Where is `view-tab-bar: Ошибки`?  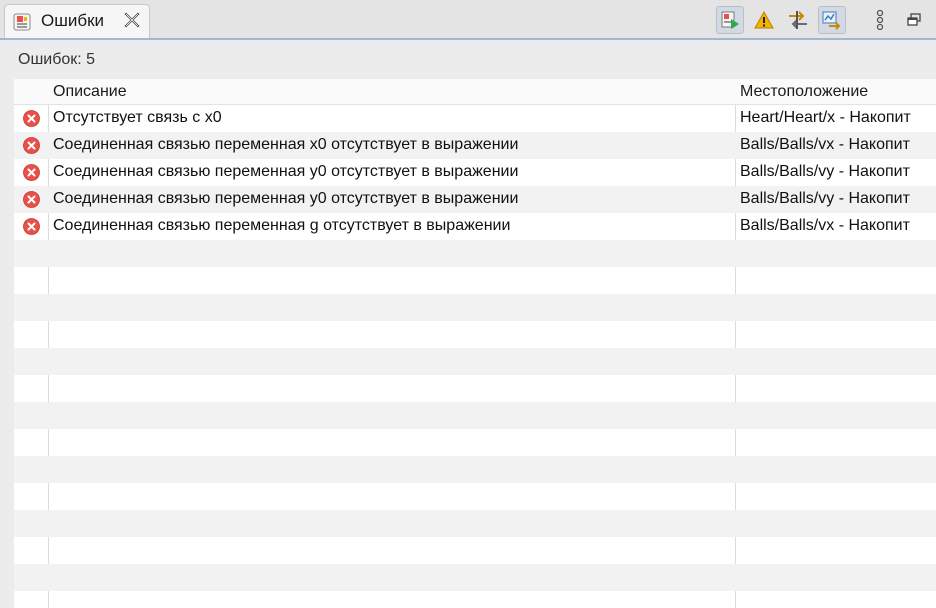 view-tab-bar: Ошибки is located at coordinates (468, 20).